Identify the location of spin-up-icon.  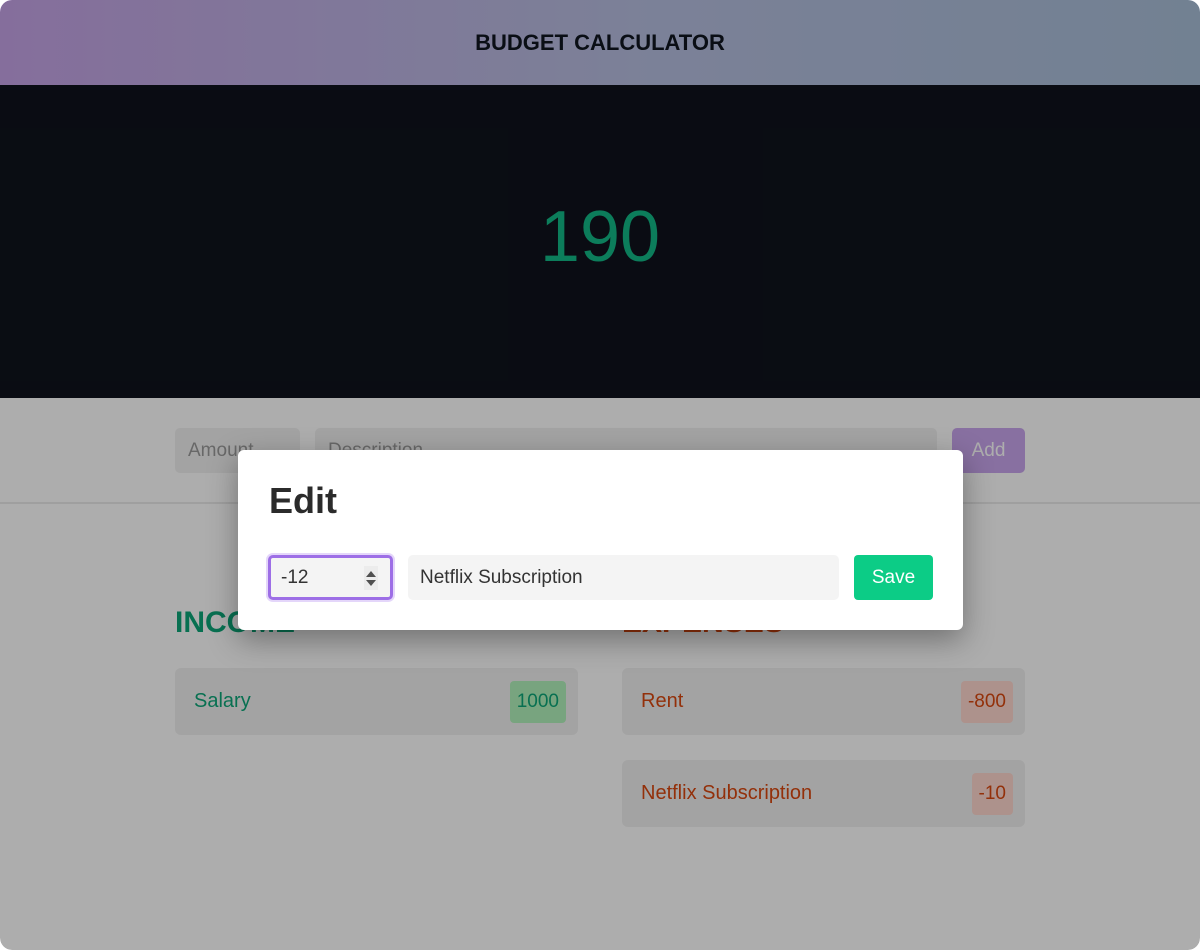
(371, 573).